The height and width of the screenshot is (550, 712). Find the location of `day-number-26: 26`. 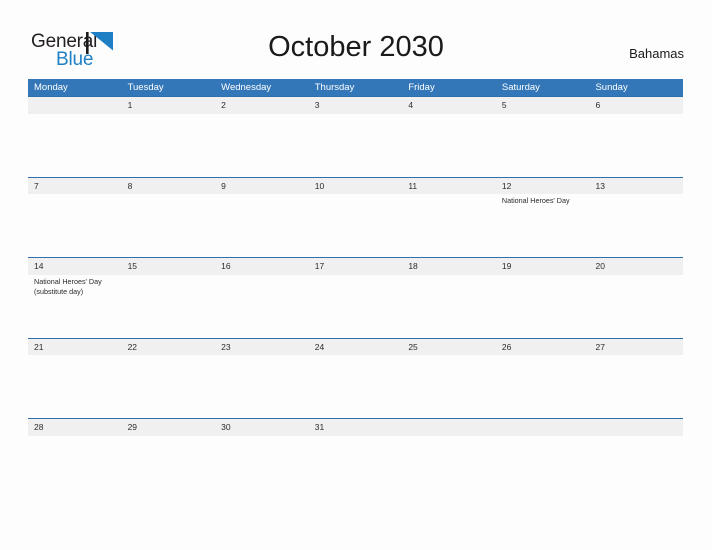

day-number-26: 26 is located at coordinates (543, 347).